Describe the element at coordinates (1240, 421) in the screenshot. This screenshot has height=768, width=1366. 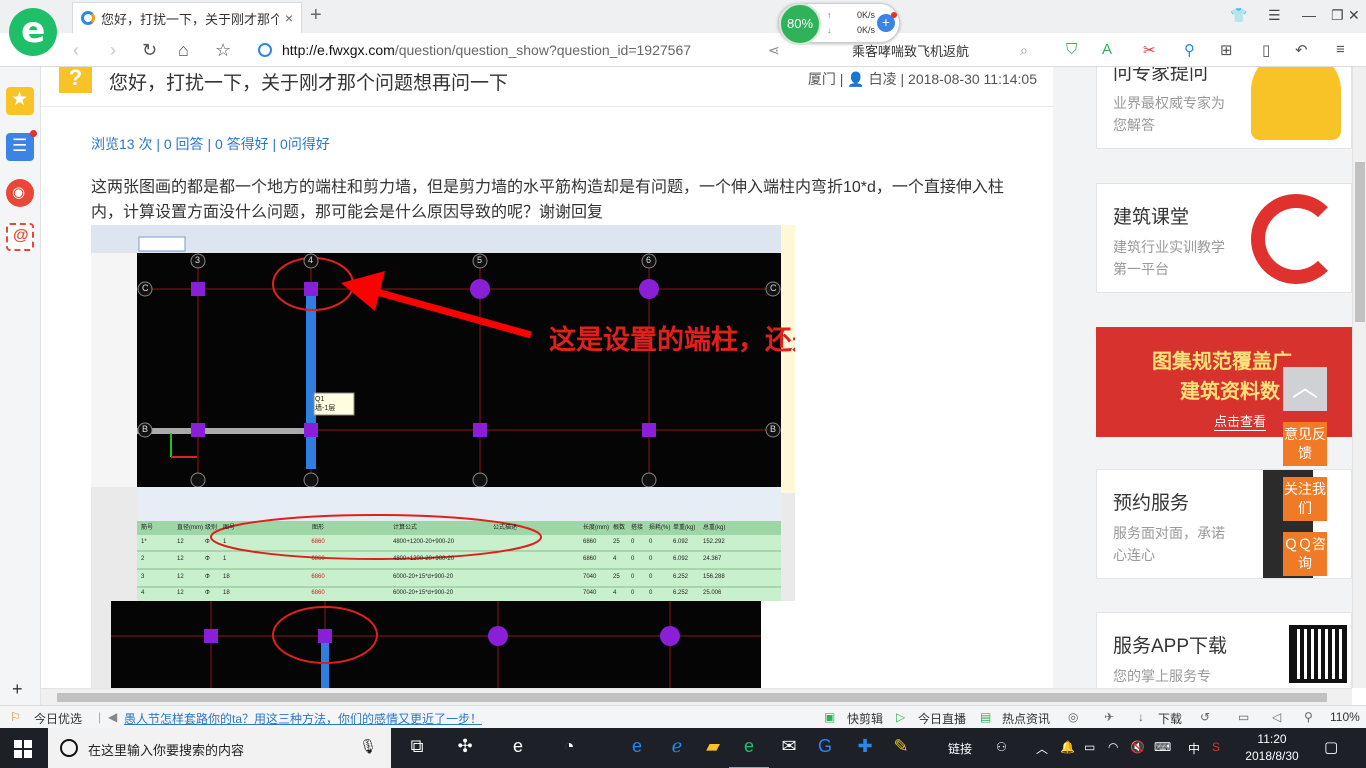
I see `promo-link: 点击查看` at that location.